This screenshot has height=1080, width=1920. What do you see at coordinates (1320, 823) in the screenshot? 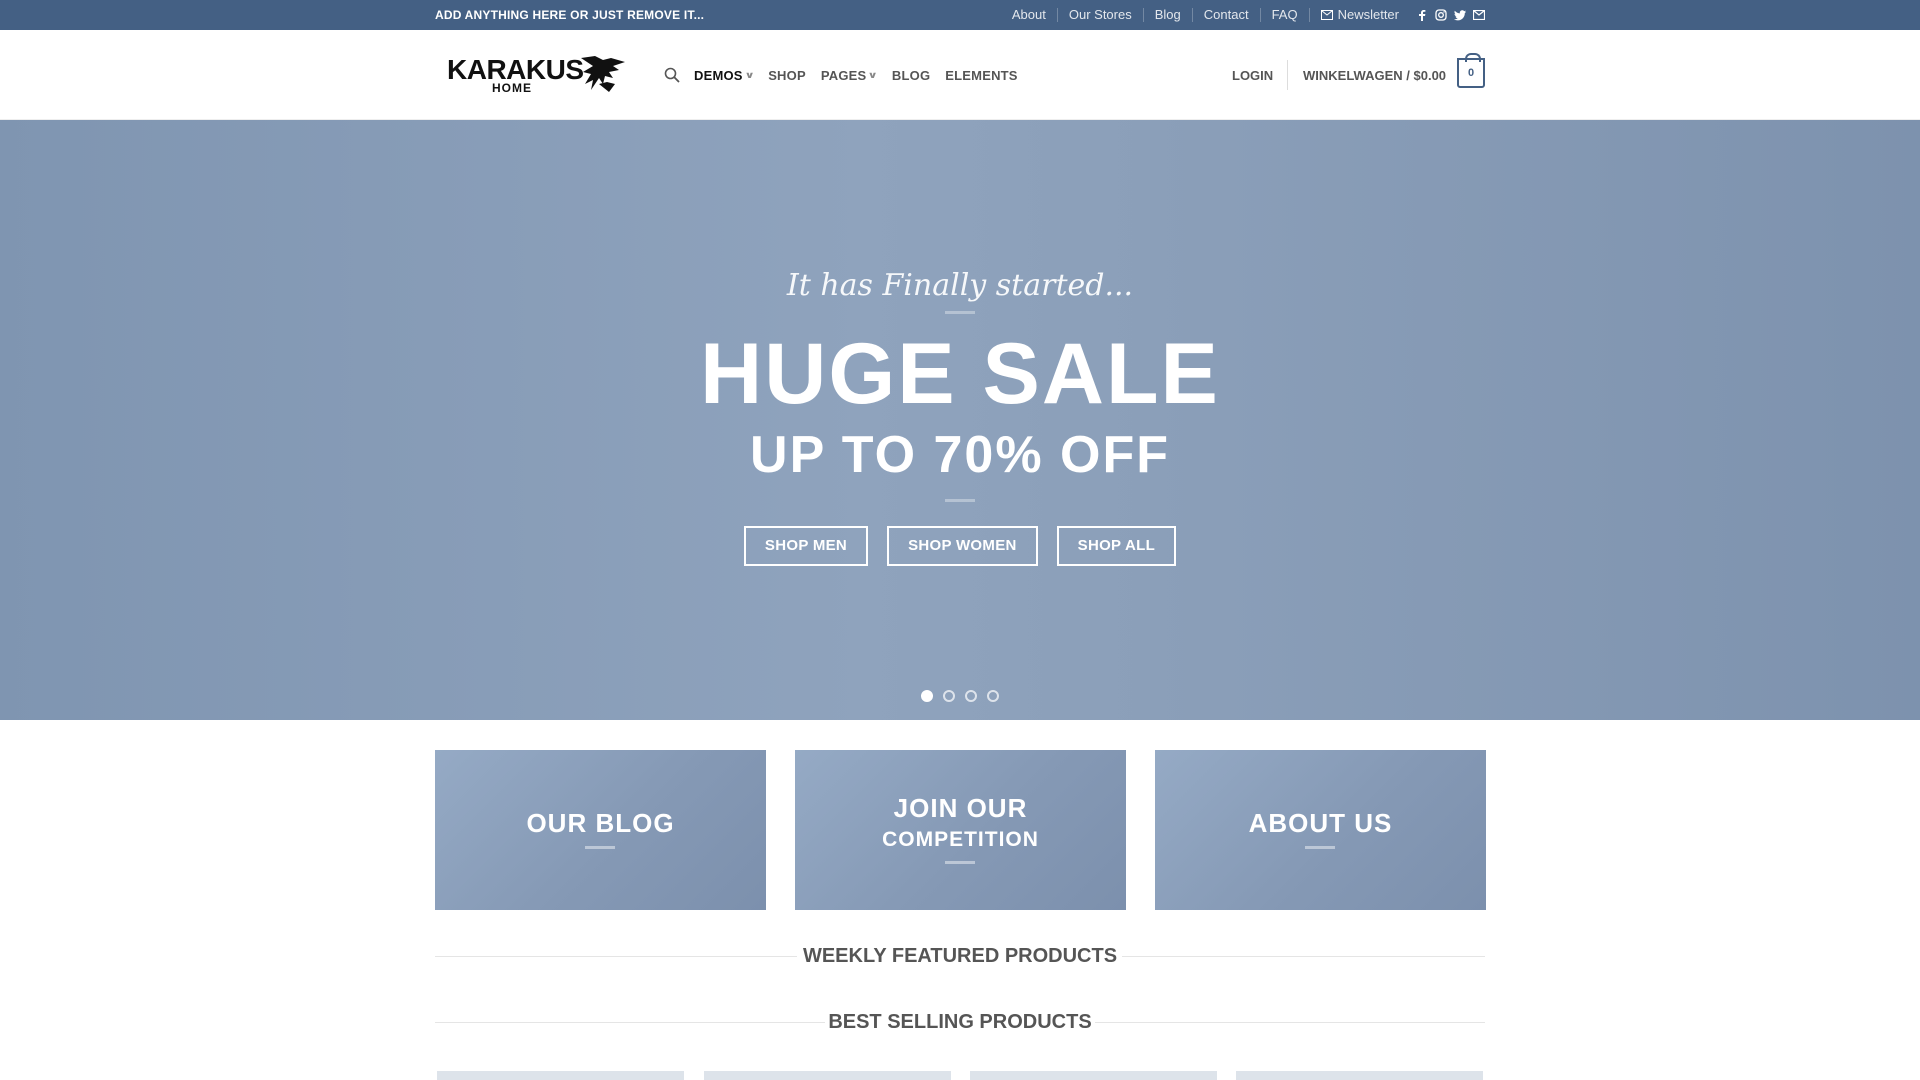
I see `promo-box-title: ABOUT US` at bounding box center [1320, 823].